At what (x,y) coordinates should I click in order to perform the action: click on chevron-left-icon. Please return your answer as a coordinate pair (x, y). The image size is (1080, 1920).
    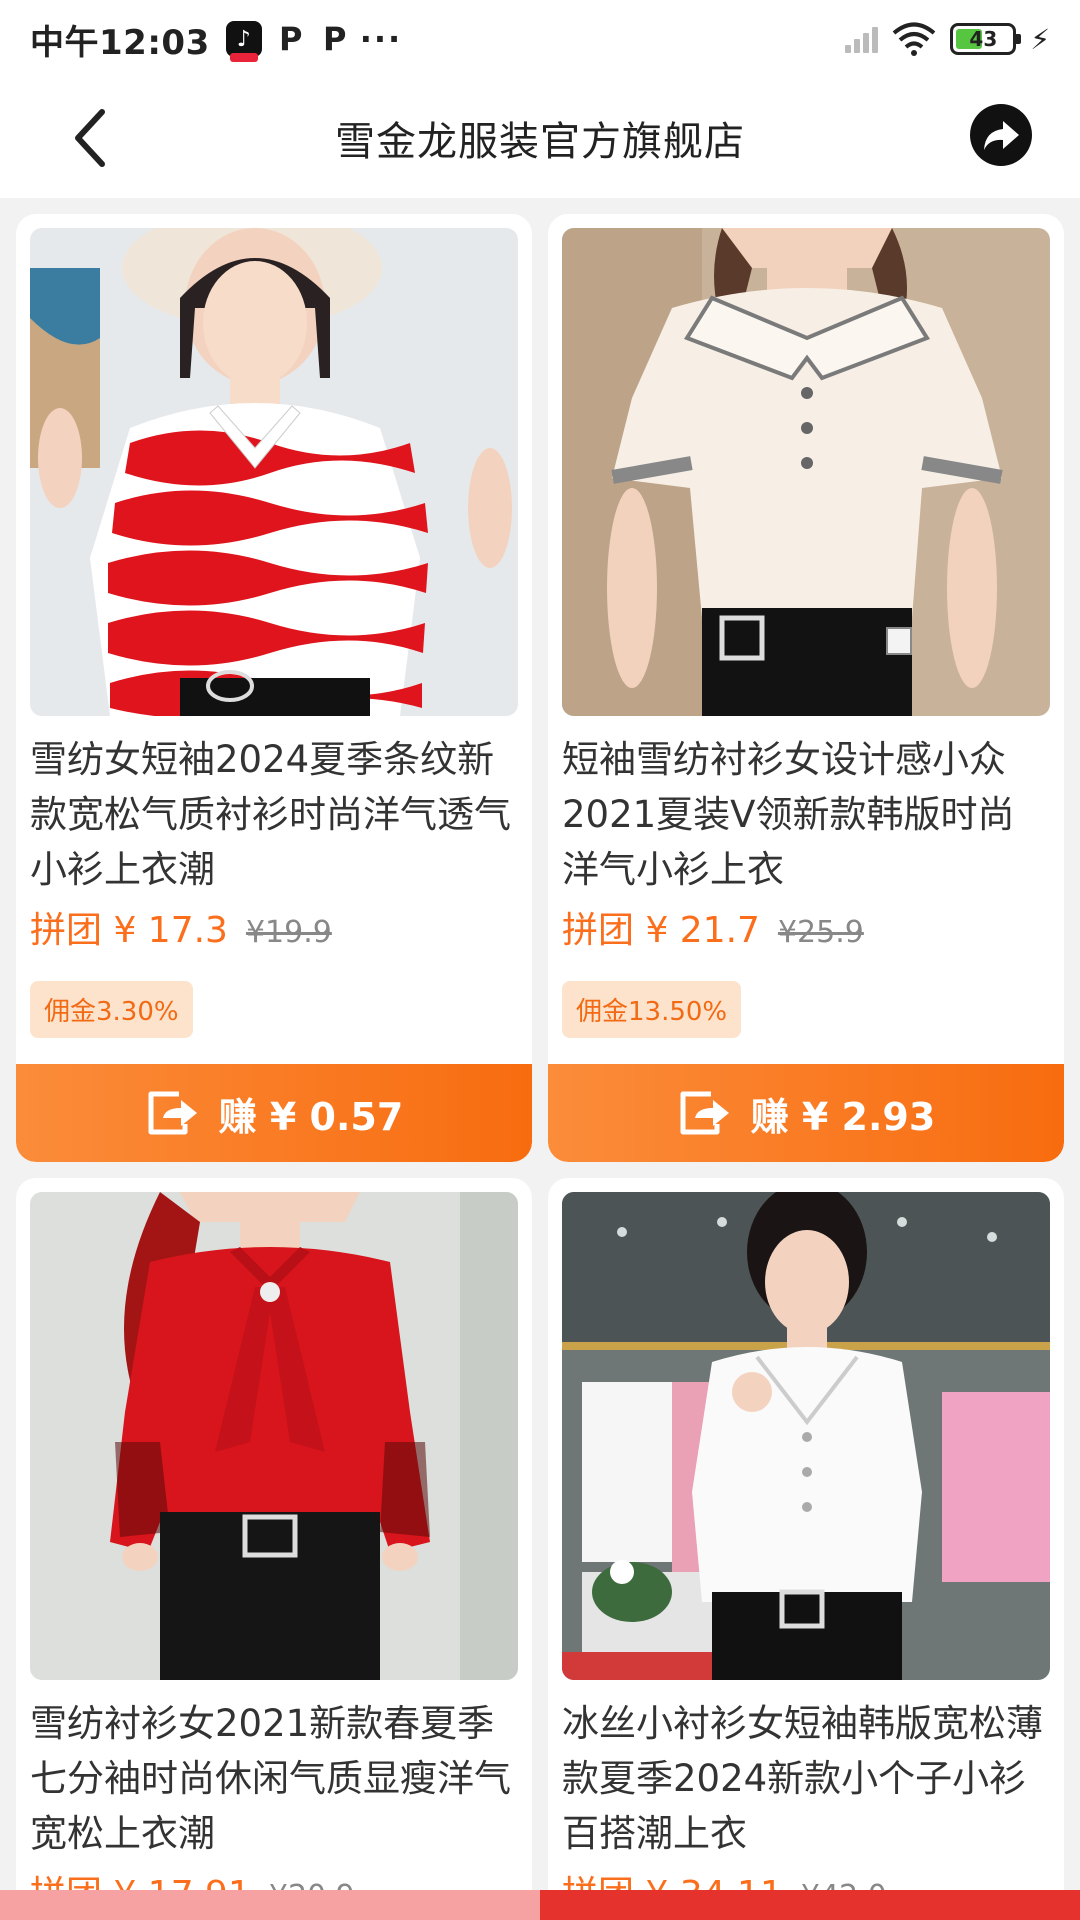
    Looking at the image, I should click on (90, 138).